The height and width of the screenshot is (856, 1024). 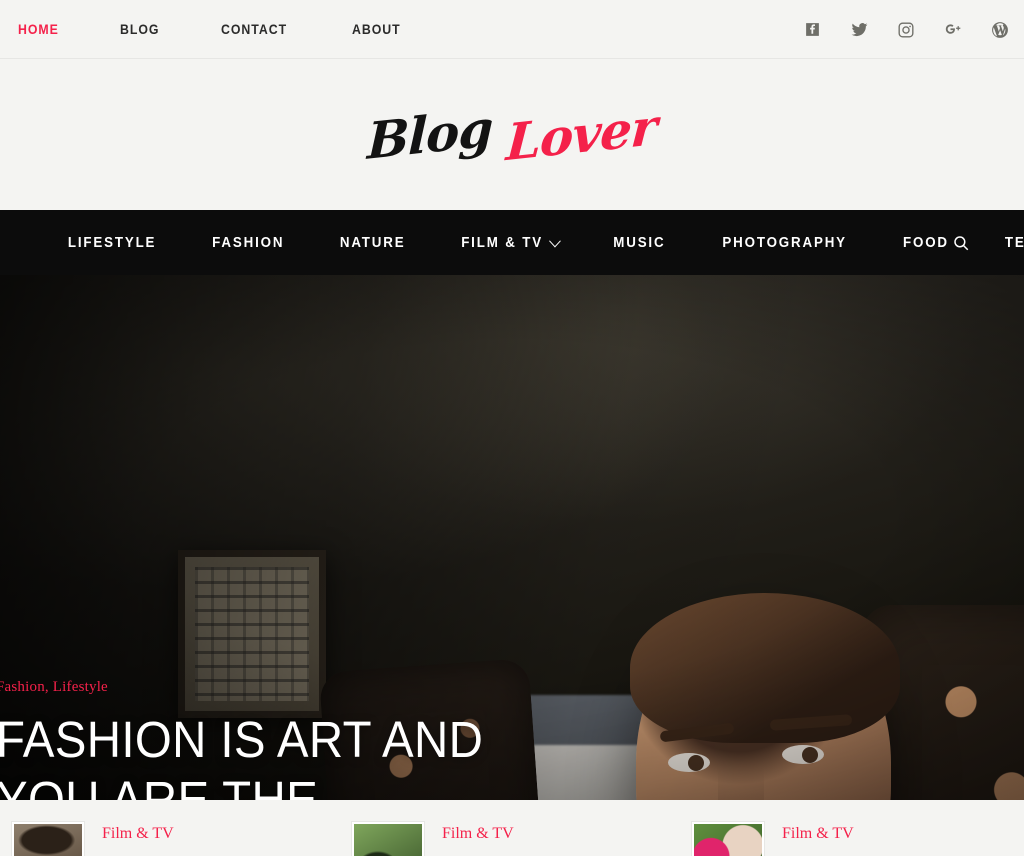 I want to click on social-links, so click(x=906, y=29).